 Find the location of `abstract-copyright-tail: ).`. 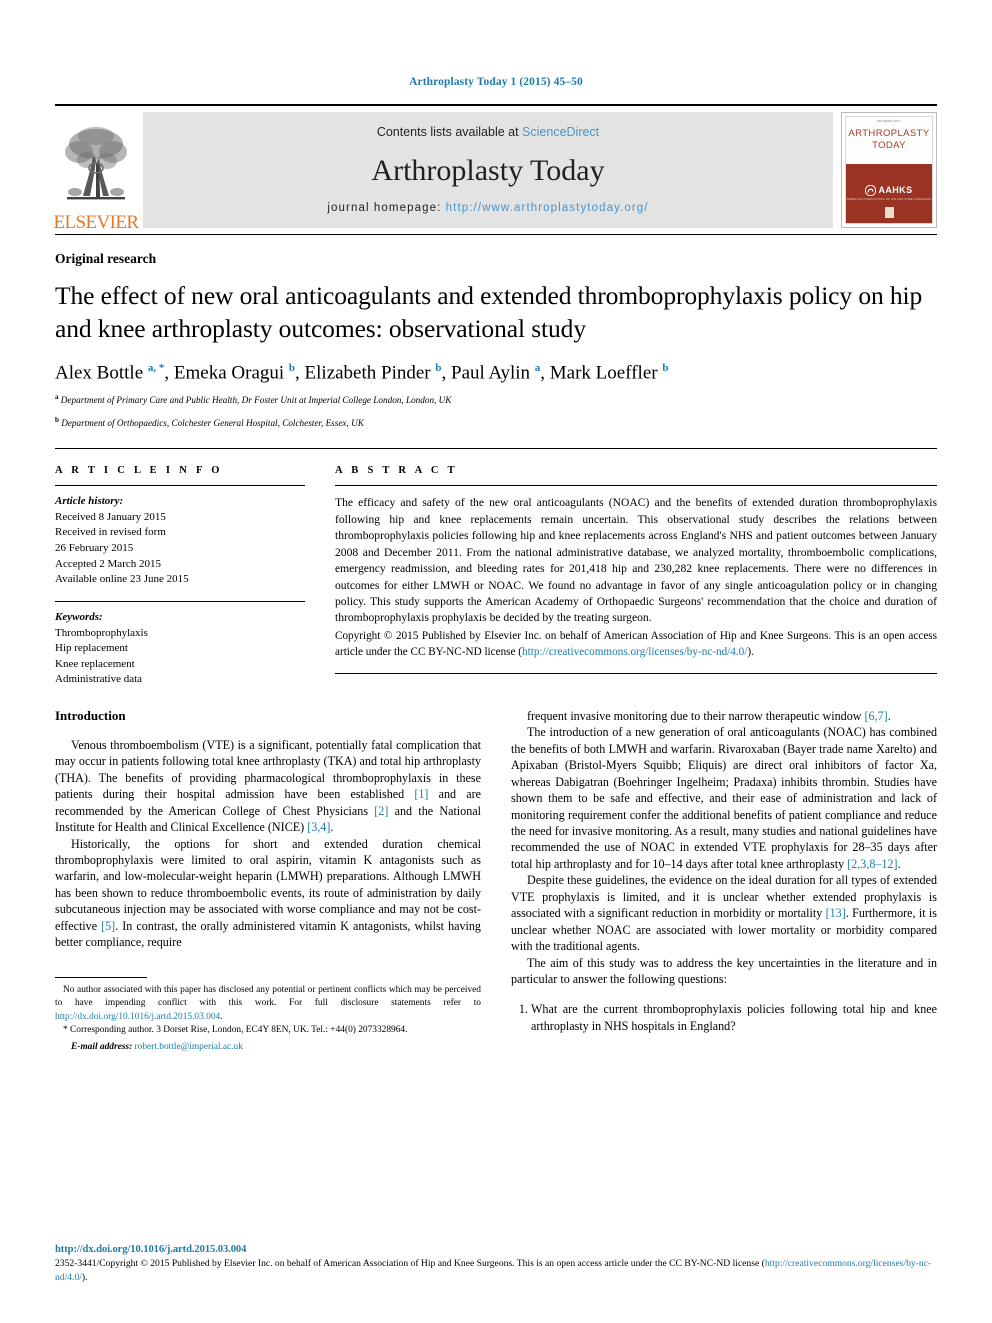

abstract-copyright-tail: ). is located at coordinates (750, 651).